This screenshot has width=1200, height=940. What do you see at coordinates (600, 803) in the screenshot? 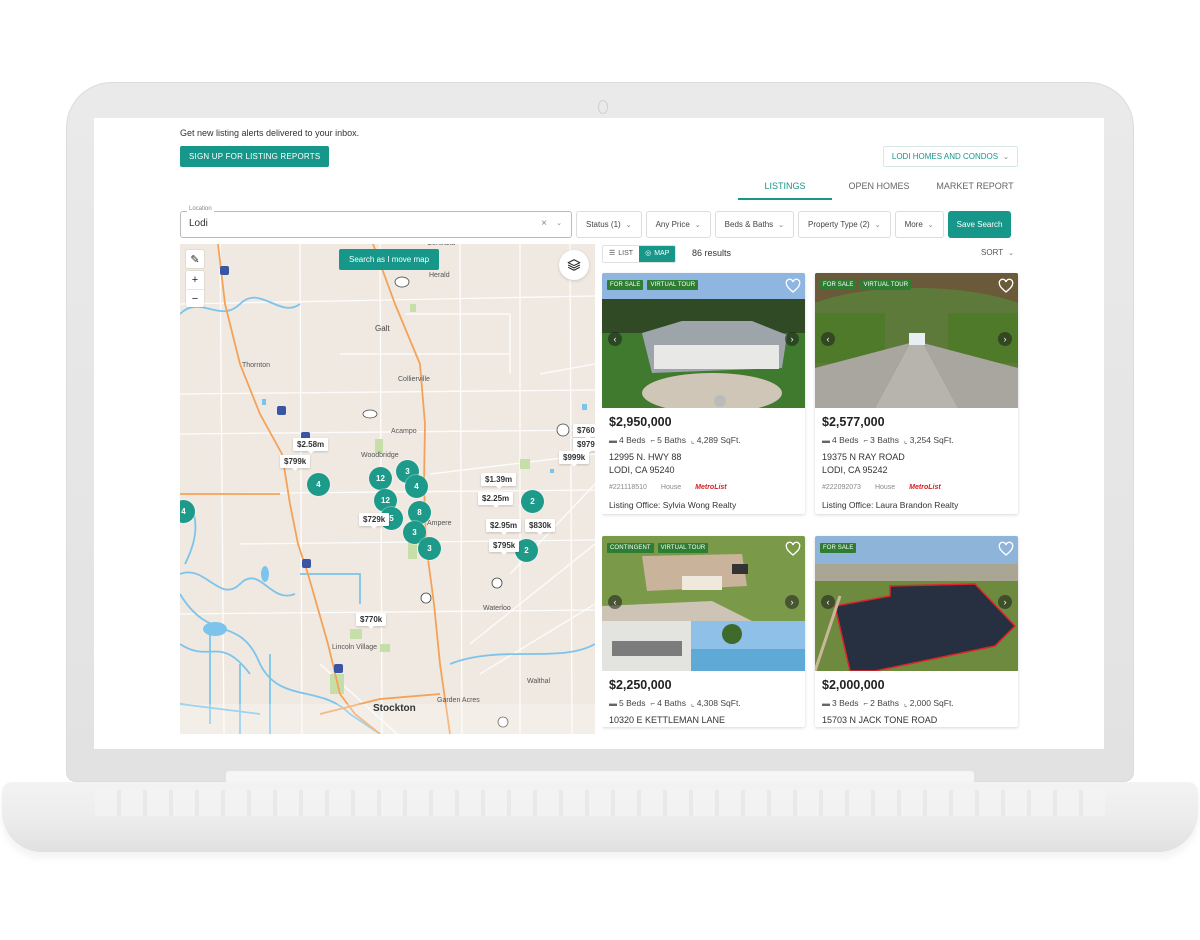
I see `laptop-keyboard` at bounding box center [600, 803].